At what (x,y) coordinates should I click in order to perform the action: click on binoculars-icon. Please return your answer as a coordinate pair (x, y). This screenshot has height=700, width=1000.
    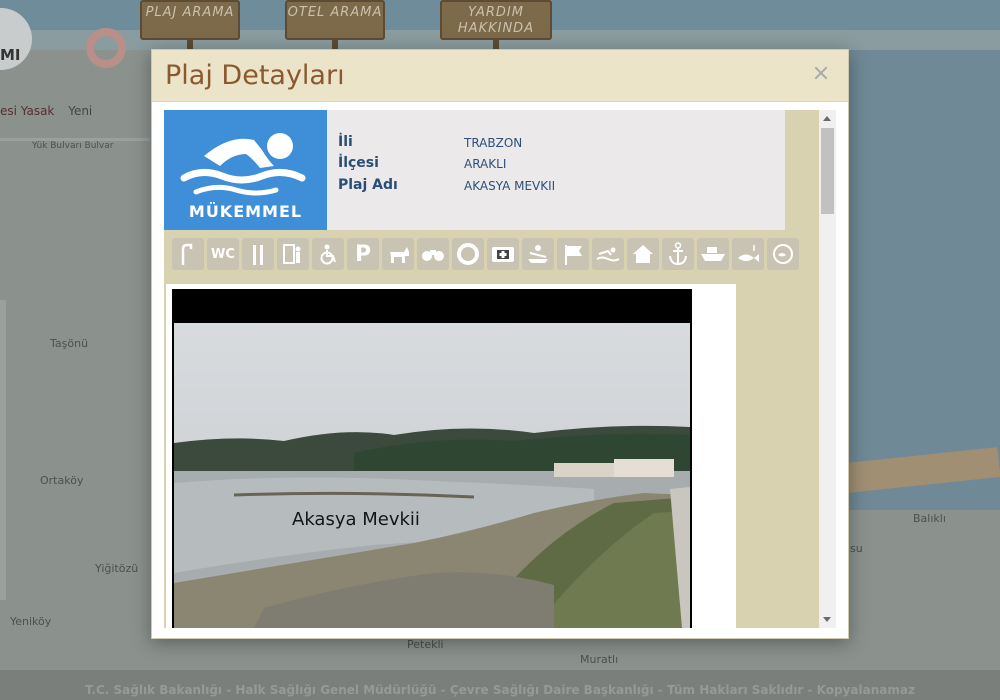
    Looking at the image, I should click on (433, 254).